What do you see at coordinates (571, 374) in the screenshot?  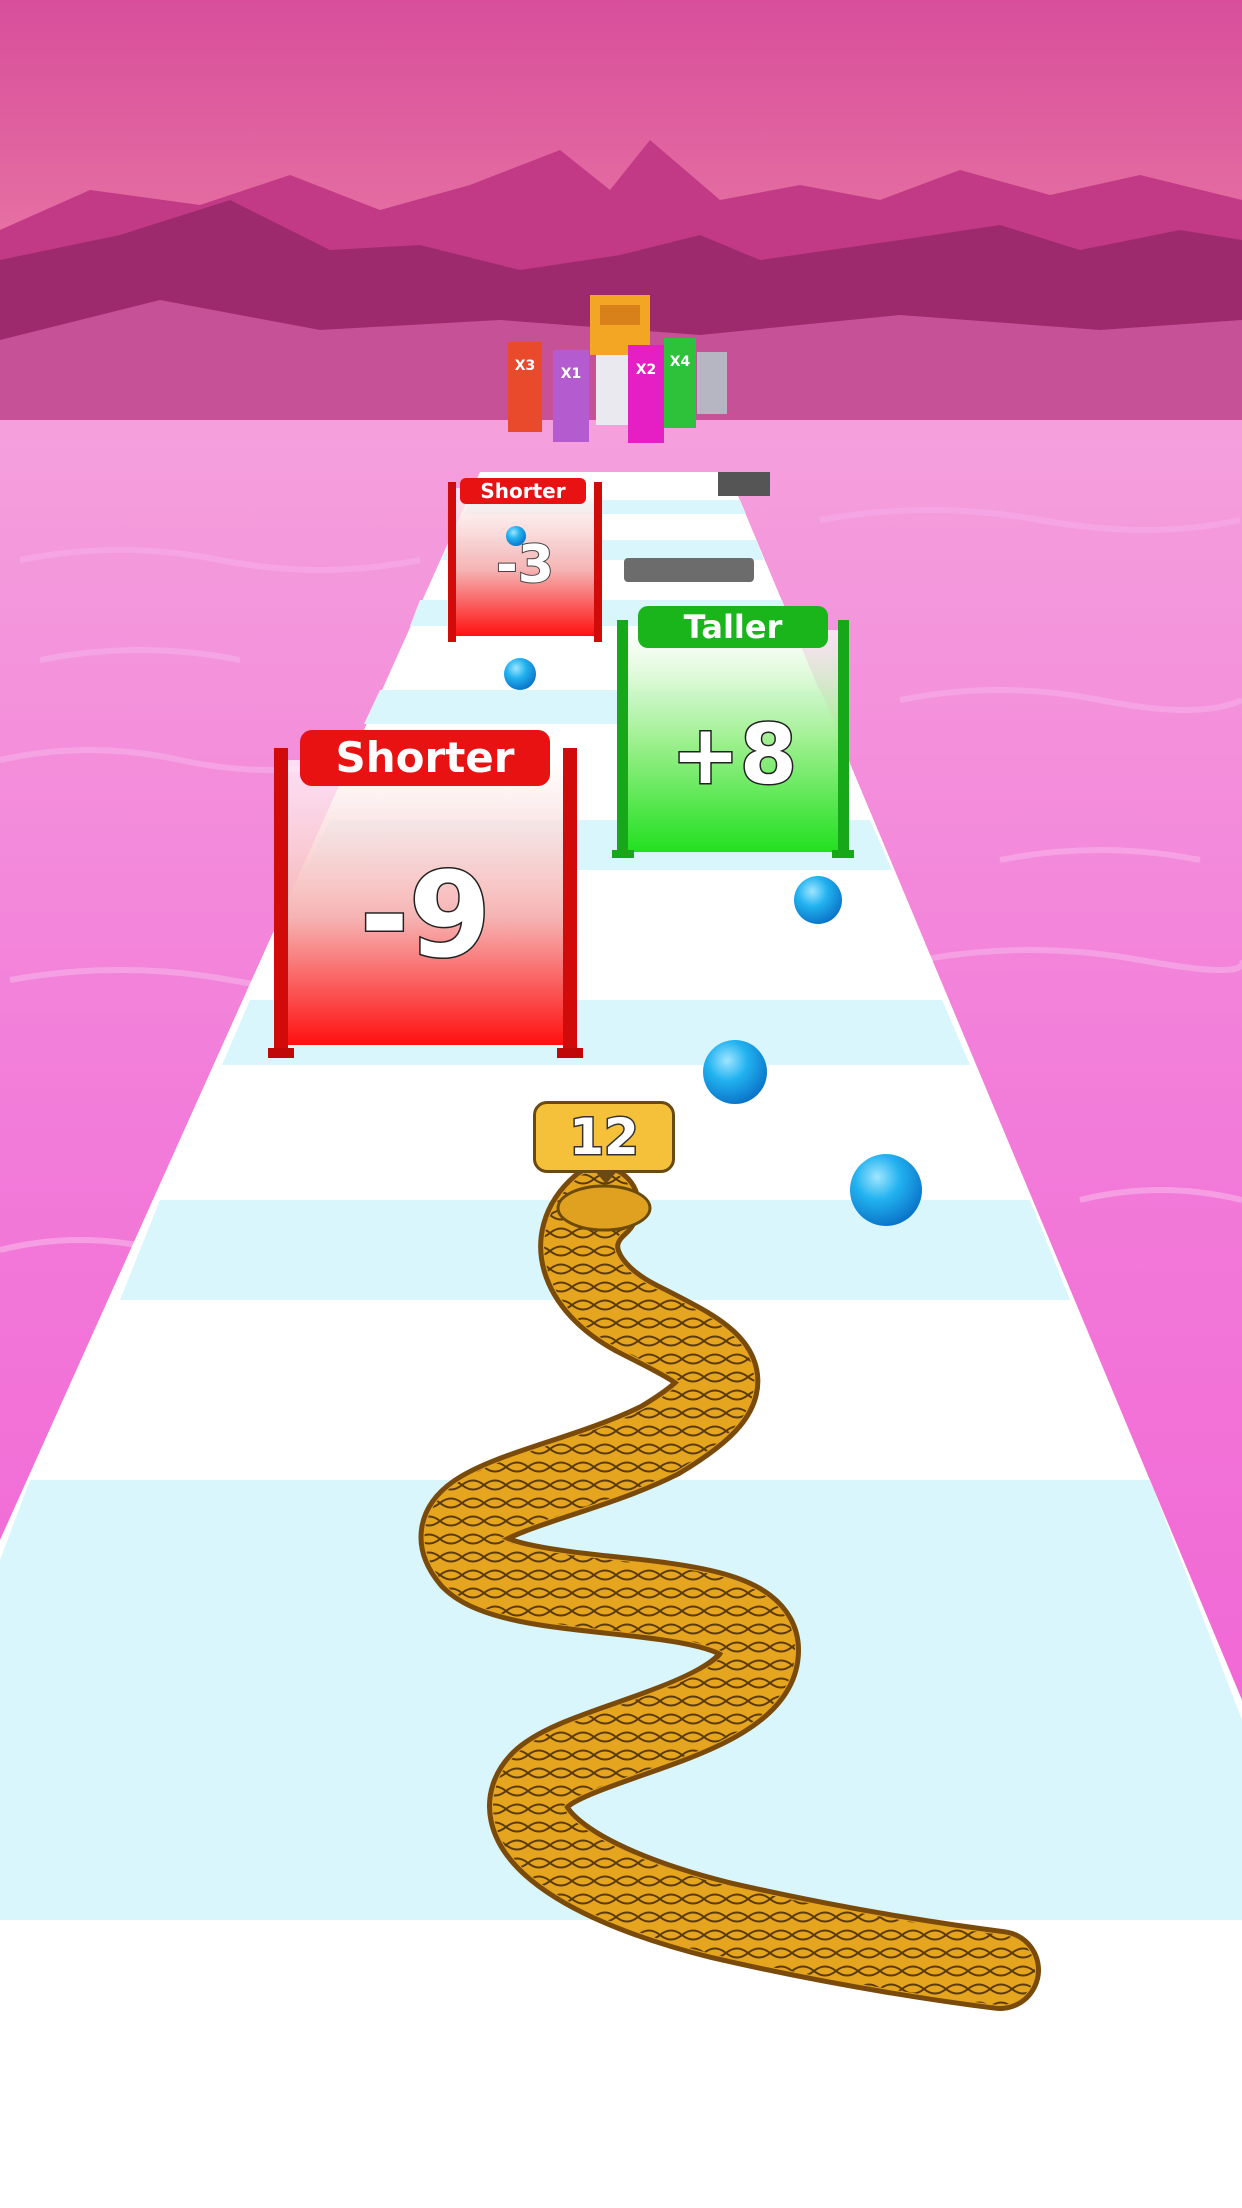 I see `multiplier-x1: X1` at bounding box center [571, 374].